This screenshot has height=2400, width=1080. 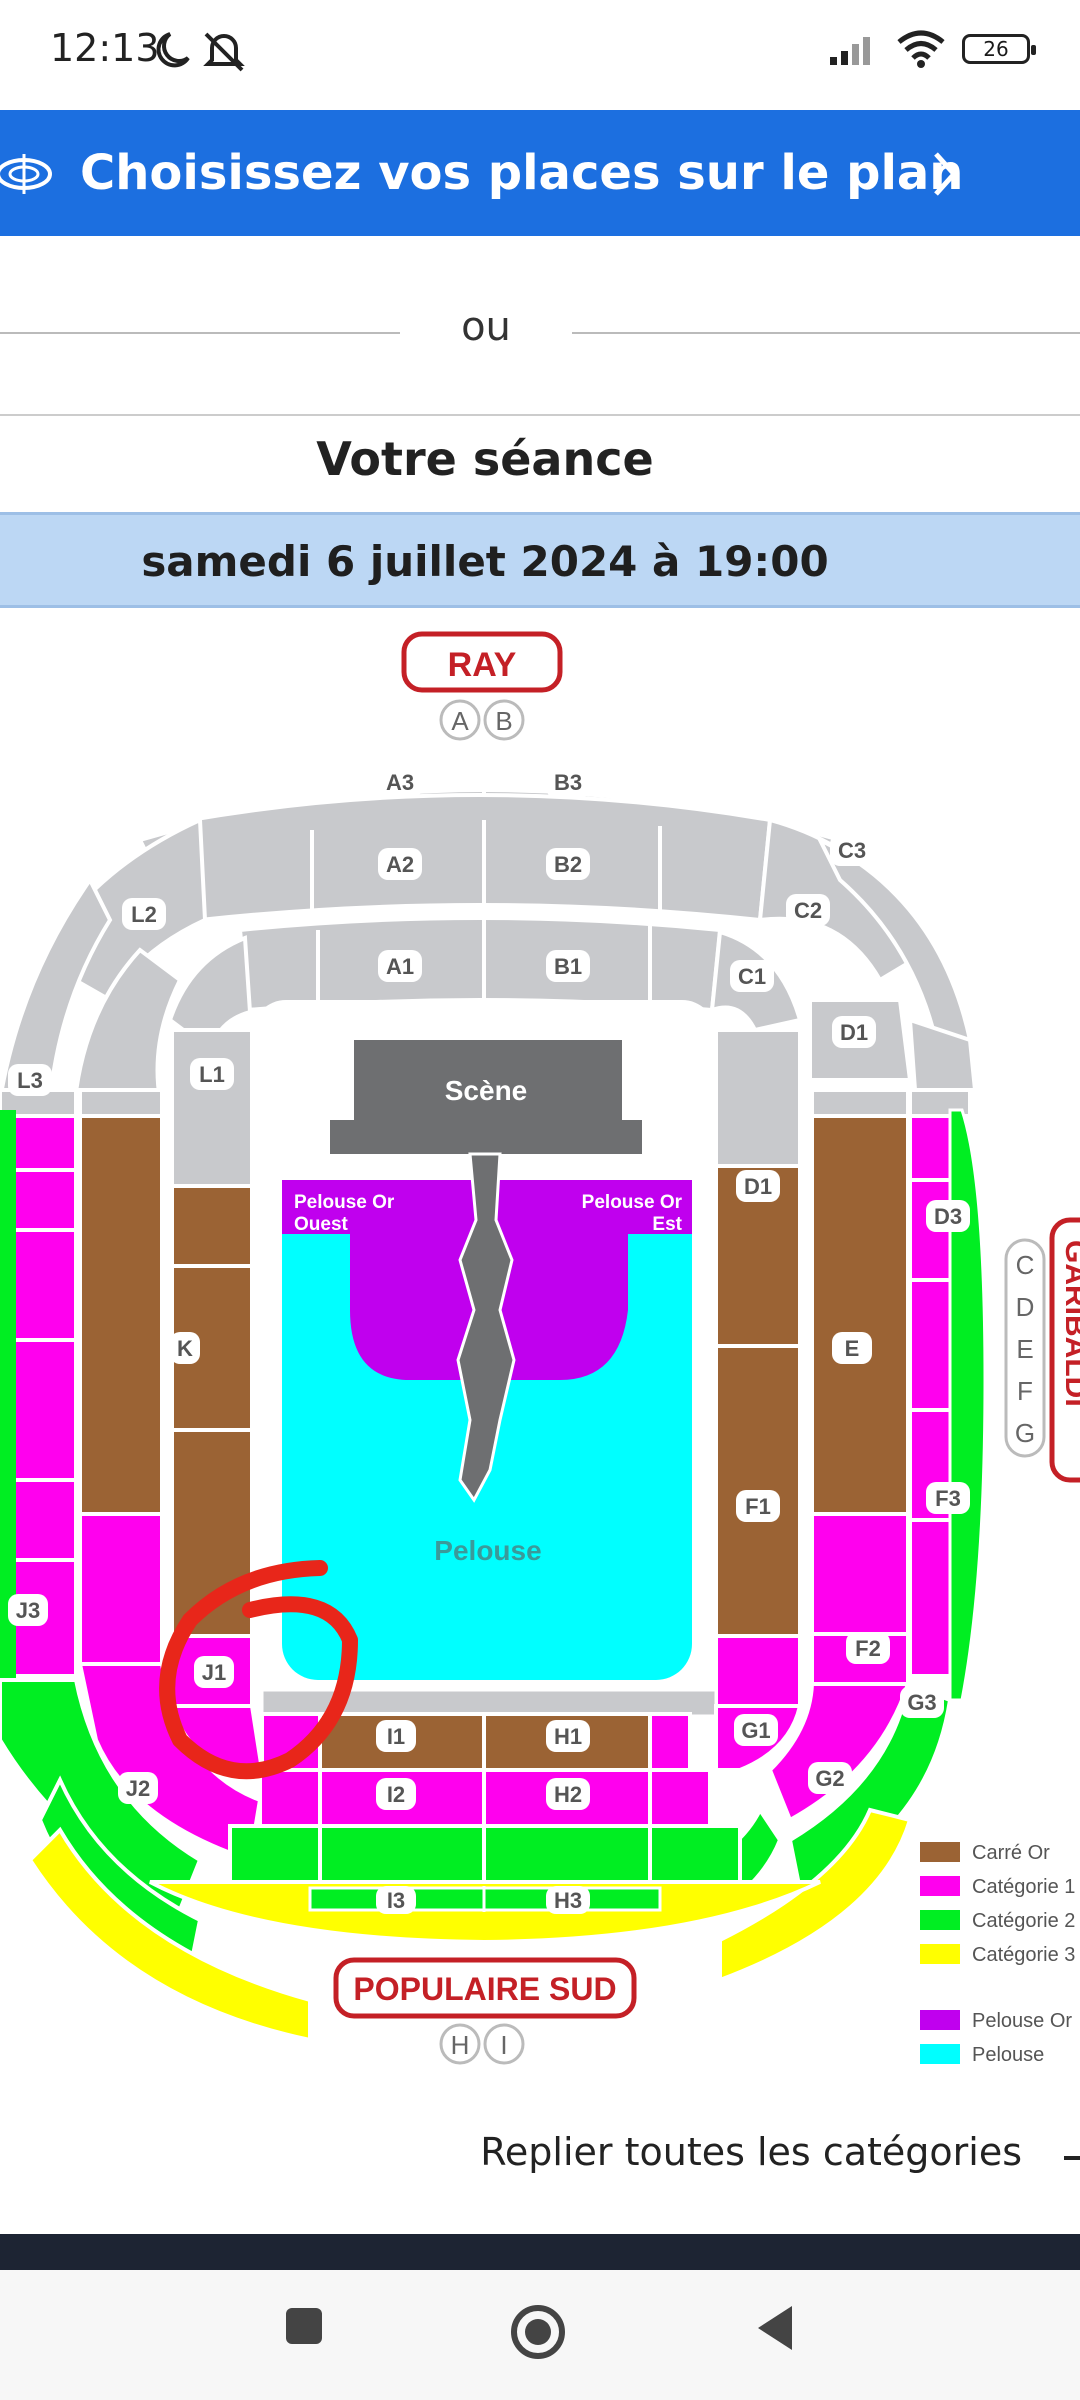 What do you see at coordinates (482, 720) in the screenshot?
I see `gates-north: A B` at bounding box center [482, 720].